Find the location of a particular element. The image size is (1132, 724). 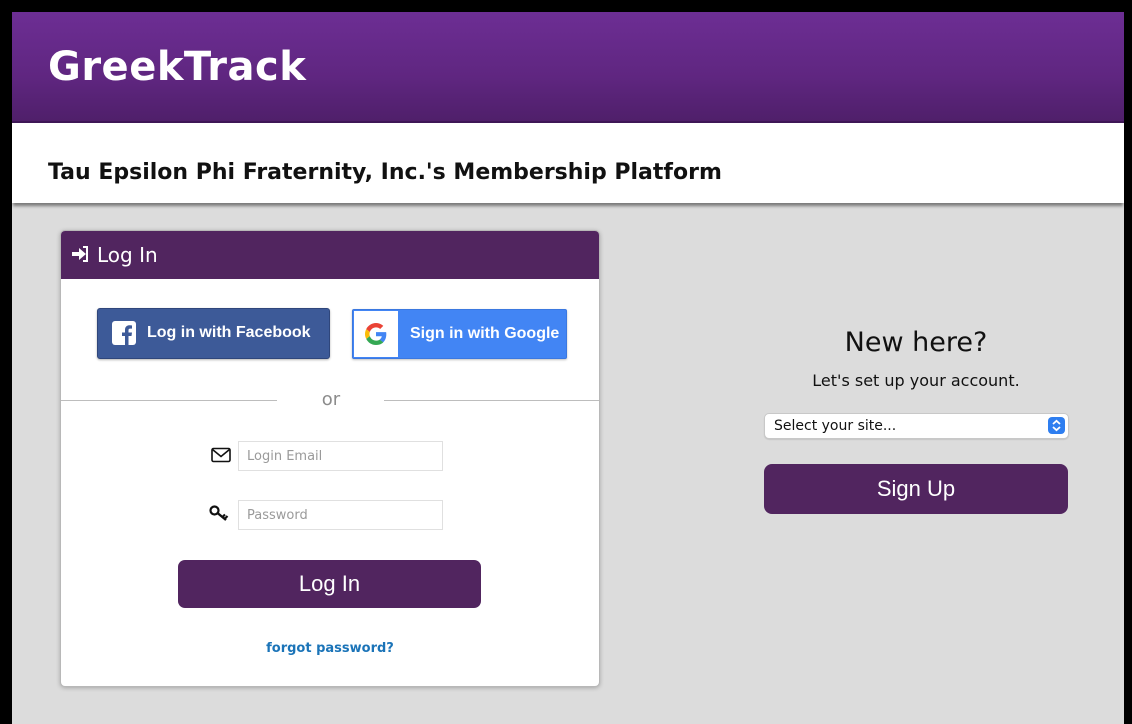

login-button: Log In is located at coordinates (329, 584).